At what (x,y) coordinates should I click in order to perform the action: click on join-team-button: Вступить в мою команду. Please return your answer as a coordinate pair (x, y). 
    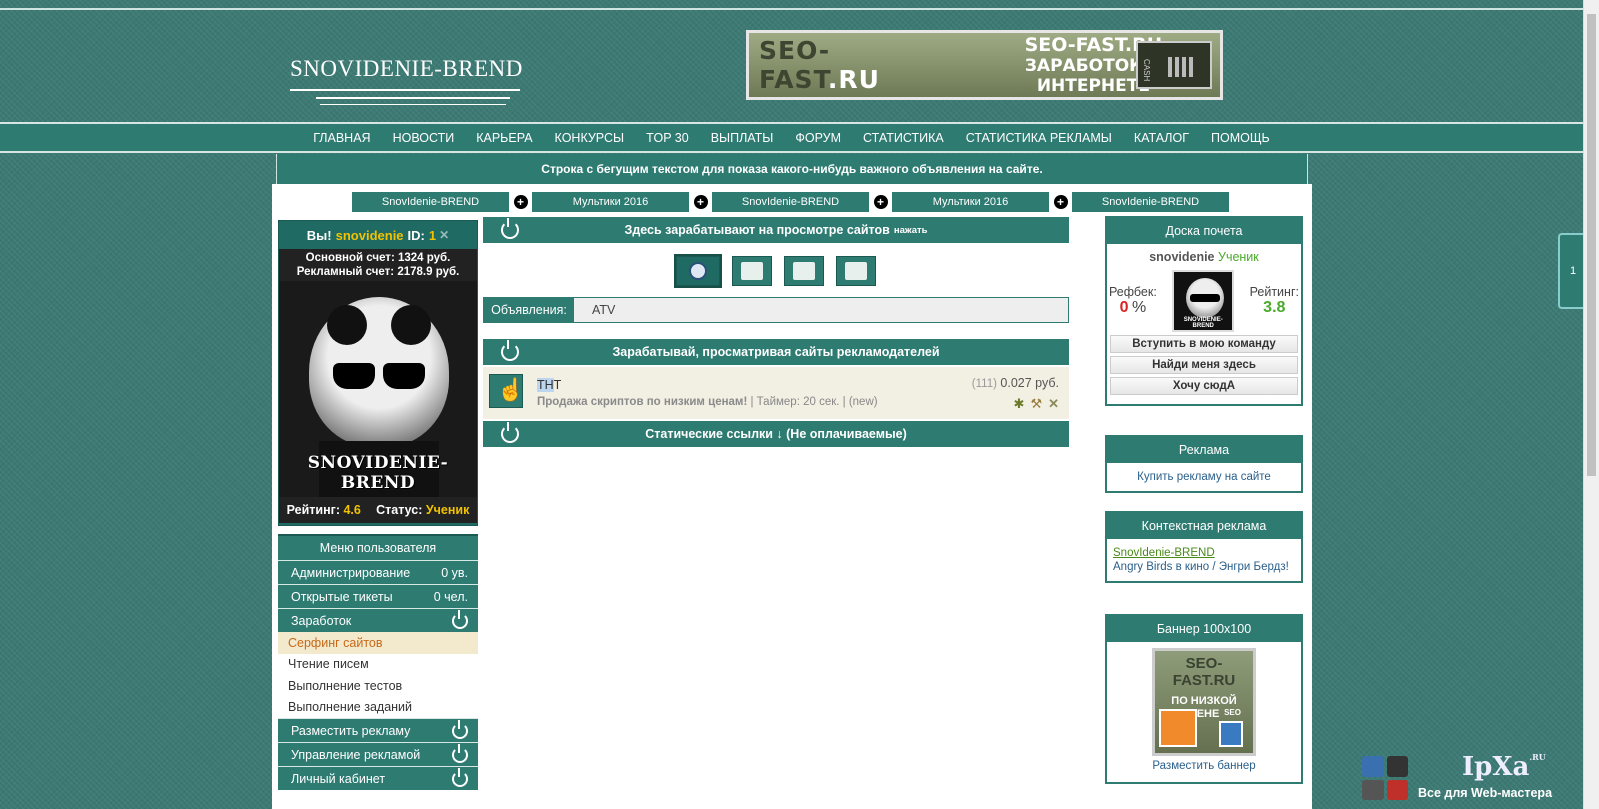
    Looking at the image, I should click on (1204, 344).